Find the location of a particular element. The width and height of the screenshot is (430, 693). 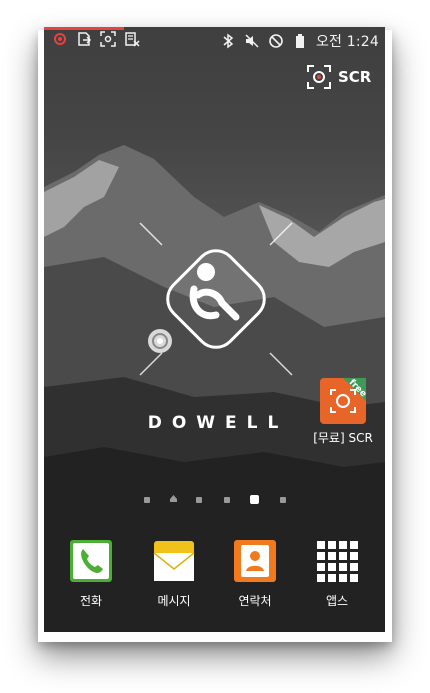

dock-label-contacts: 연락처 is located at coordinates (255, 601).